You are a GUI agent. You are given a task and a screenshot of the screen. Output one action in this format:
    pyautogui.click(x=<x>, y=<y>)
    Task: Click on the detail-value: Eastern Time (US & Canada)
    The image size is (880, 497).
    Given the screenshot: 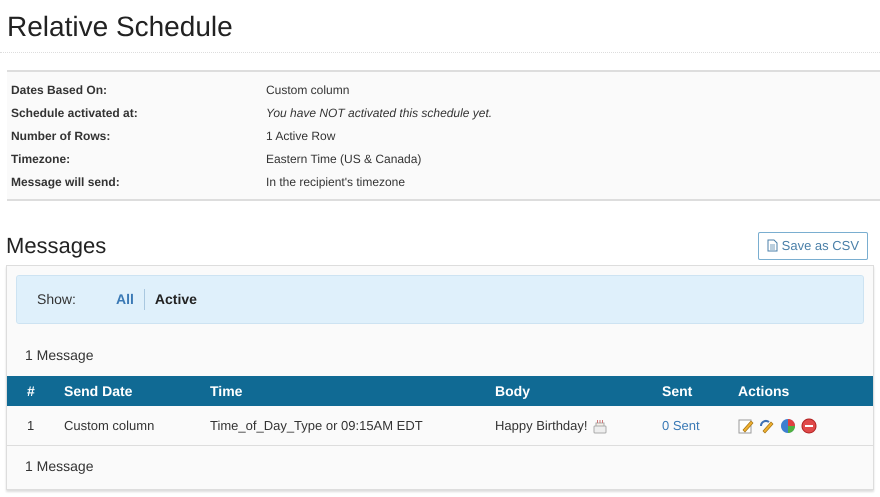 What is the action you would take?
    pyautogui.click(x=344, y=159)
    